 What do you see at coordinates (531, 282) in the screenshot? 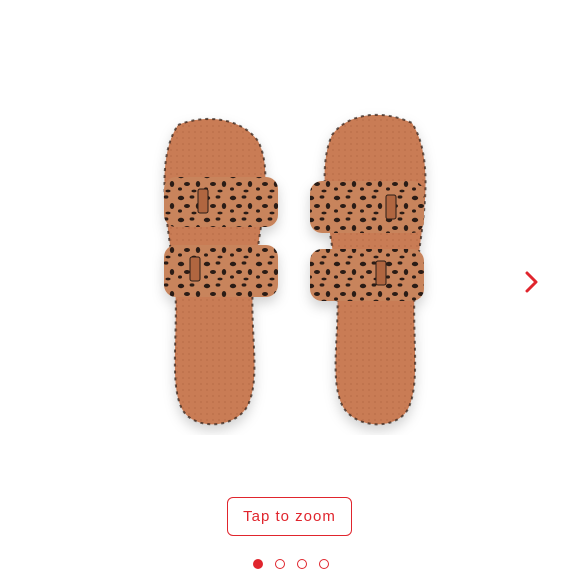
I see `chevron-right-icon` at bounding box center [531, 282].